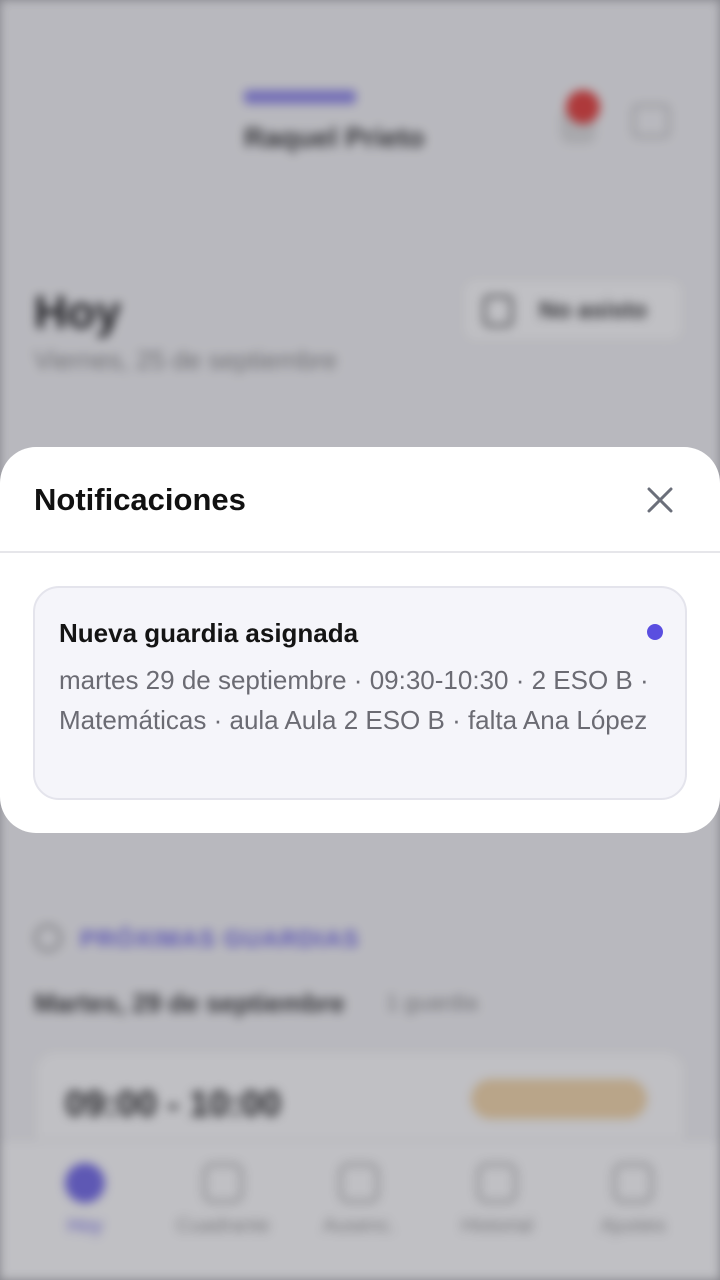  What do you see at coordinates (140, 499) in the screenshot?
I see `sheet-title: Notificaciones` at bounding box center [140, 499].